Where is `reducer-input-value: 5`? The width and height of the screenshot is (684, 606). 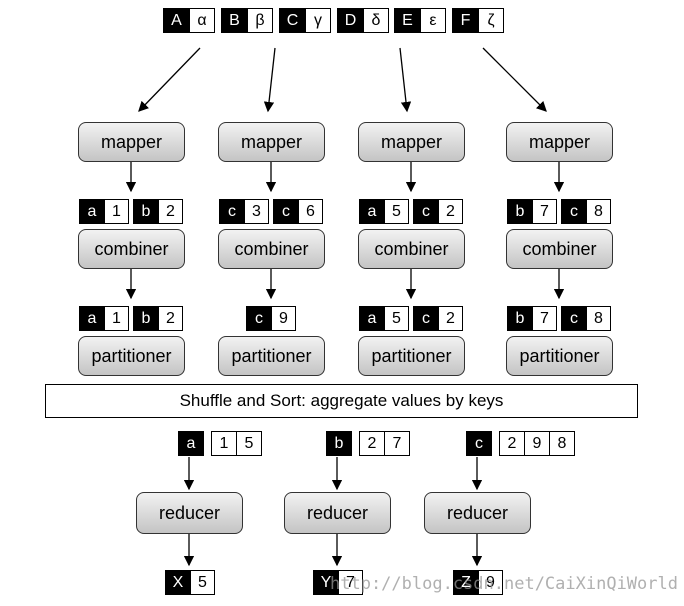 reducer-input-value: 5 is located at coordinates (249, 443).